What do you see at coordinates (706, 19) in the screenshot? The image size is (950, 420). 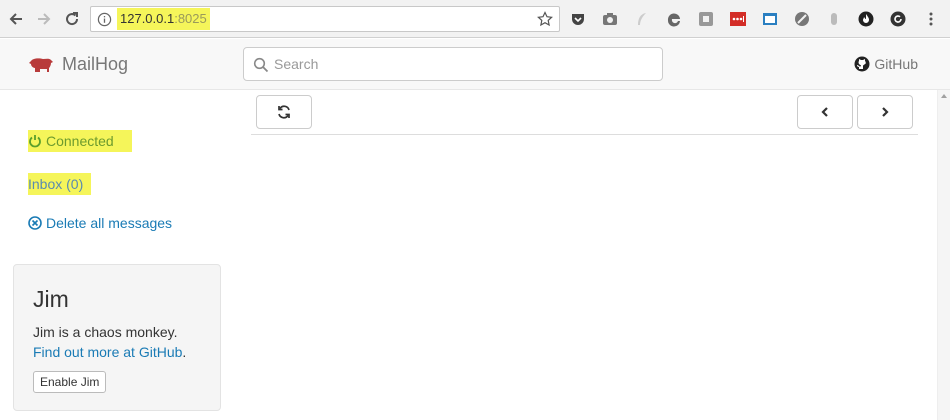 I see `puzzle-icon` at bounding box center [706, 19].